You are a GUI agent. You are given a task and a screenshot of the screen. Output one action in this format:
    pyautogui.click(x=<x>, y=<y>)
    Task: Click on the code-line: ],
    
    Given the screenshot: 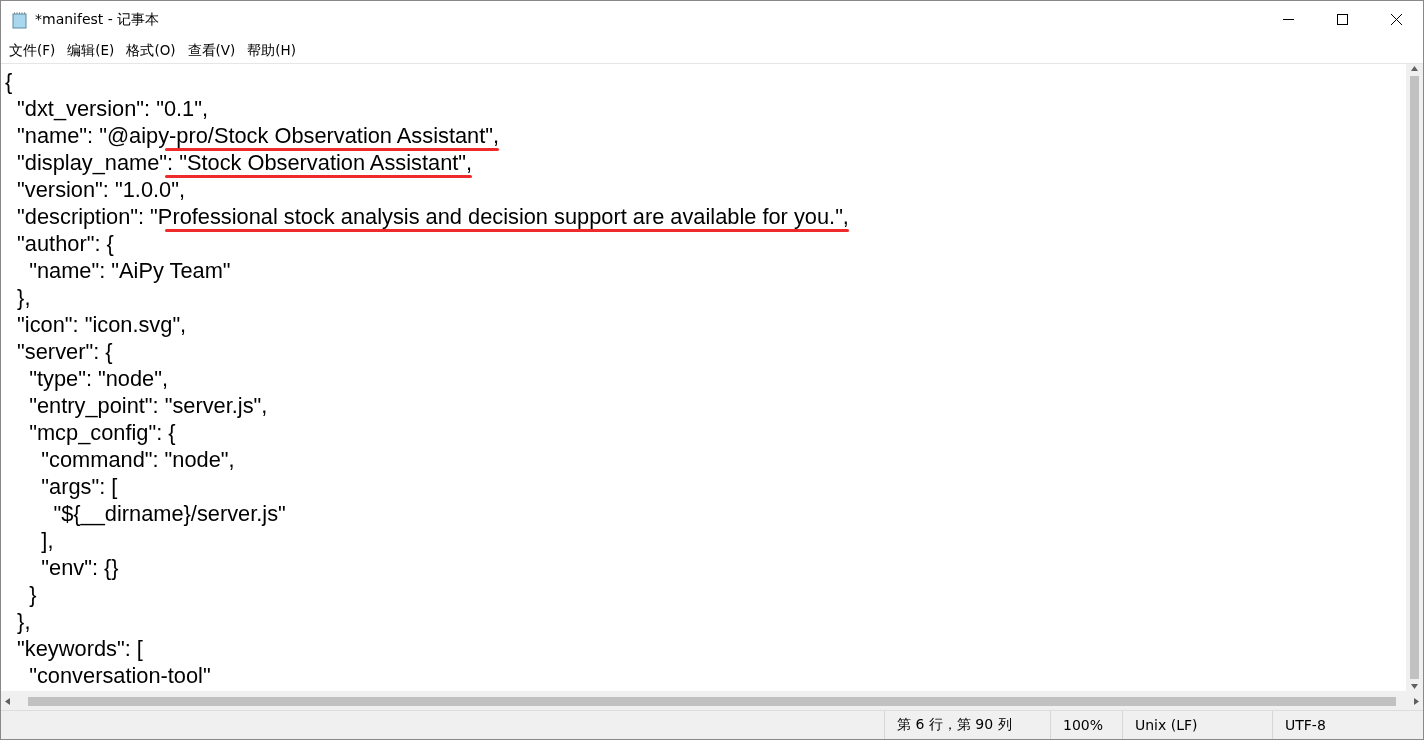 What is the action you would take?
    pyautogui.click(x=47, y=540)
    